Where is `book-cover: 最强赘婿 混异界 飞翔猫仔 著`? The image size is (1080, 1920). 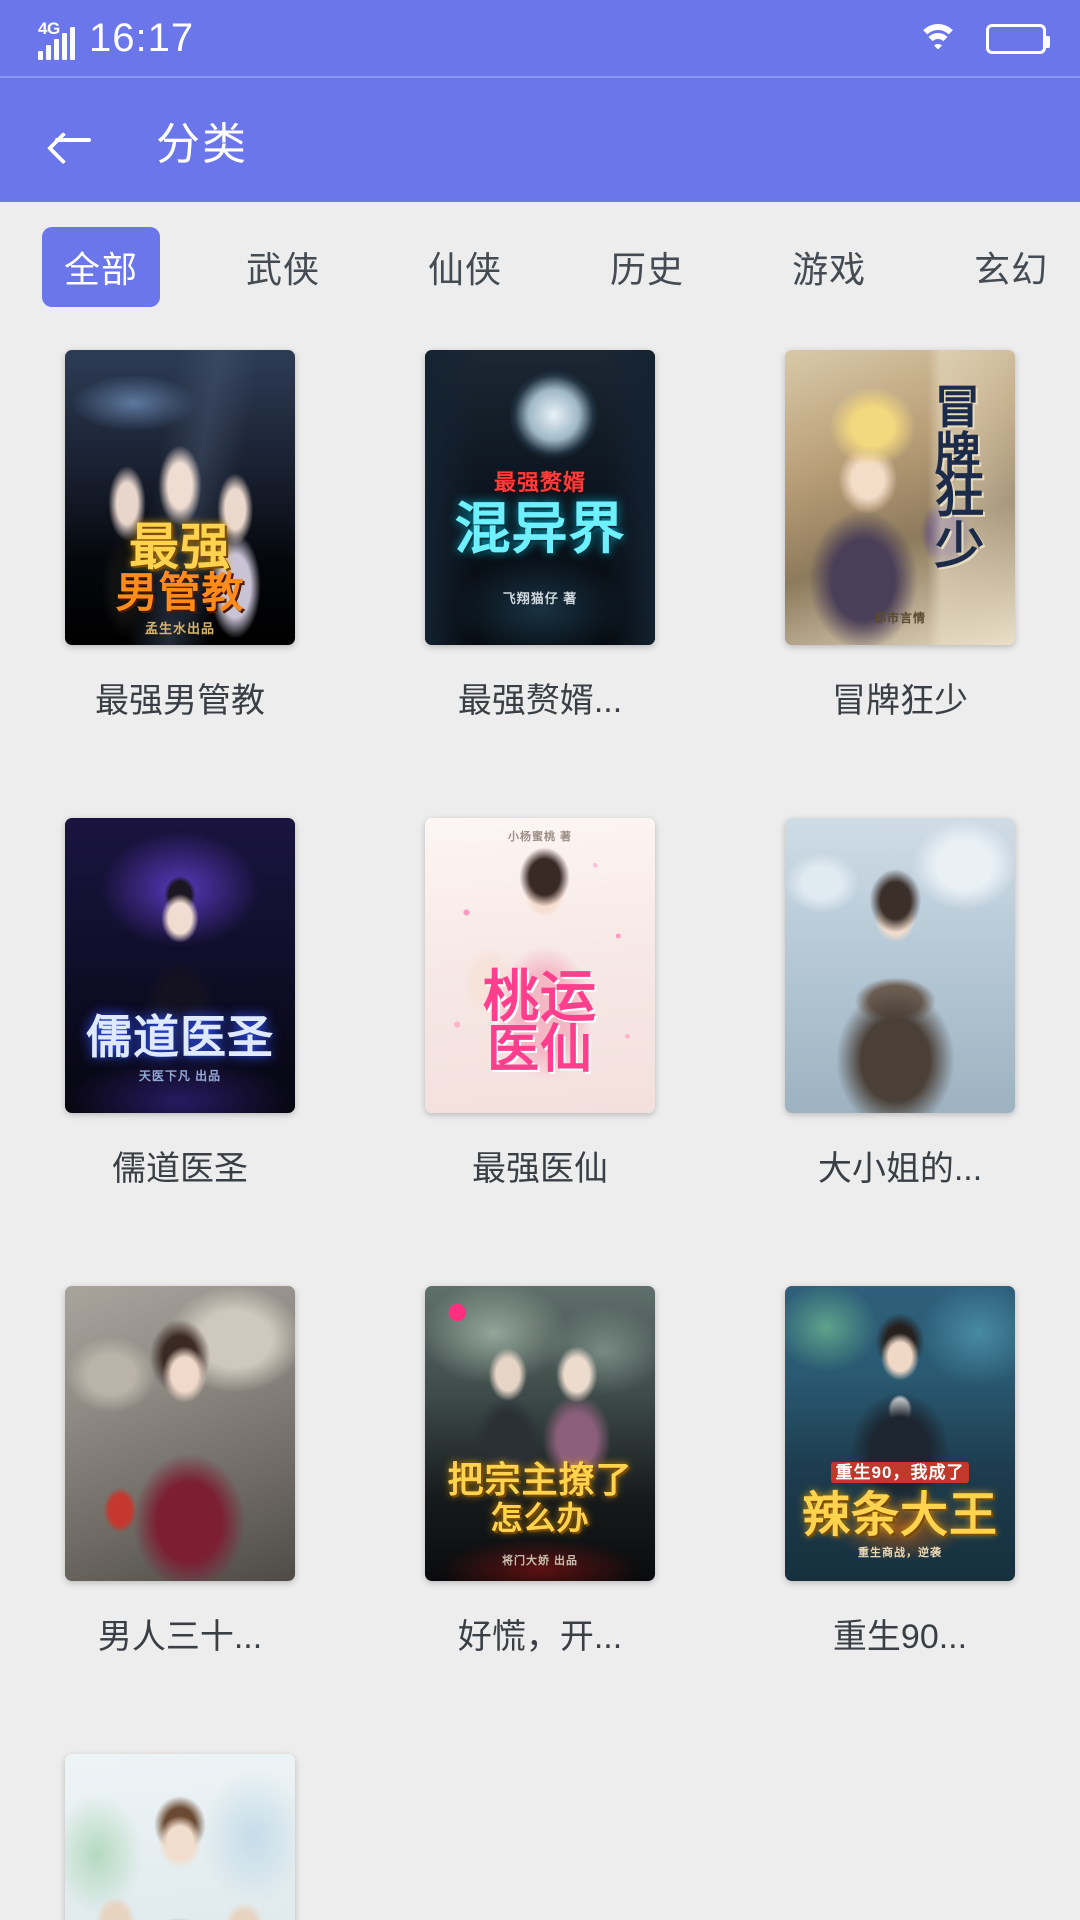
book-cover: 最强赘婿 混异界 飞翔猫仔 著 is located at coordinates (540, 497).